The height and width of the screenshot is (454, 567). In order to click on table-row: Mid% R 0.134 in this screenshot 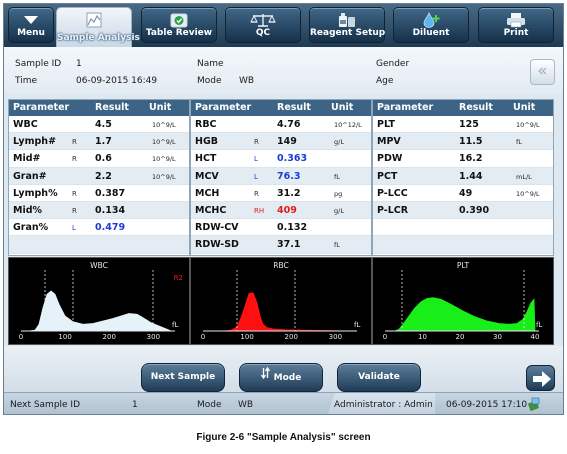, I will do `click(99, 211)`.